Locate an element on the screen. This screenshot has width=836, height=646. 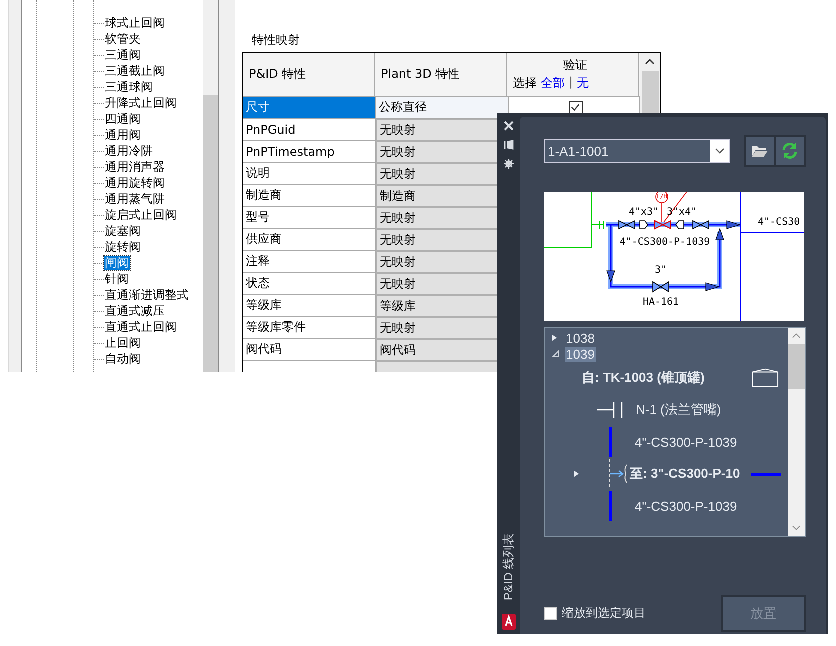
tree-item: 旋转阀 is located at coordinates (123, 247).